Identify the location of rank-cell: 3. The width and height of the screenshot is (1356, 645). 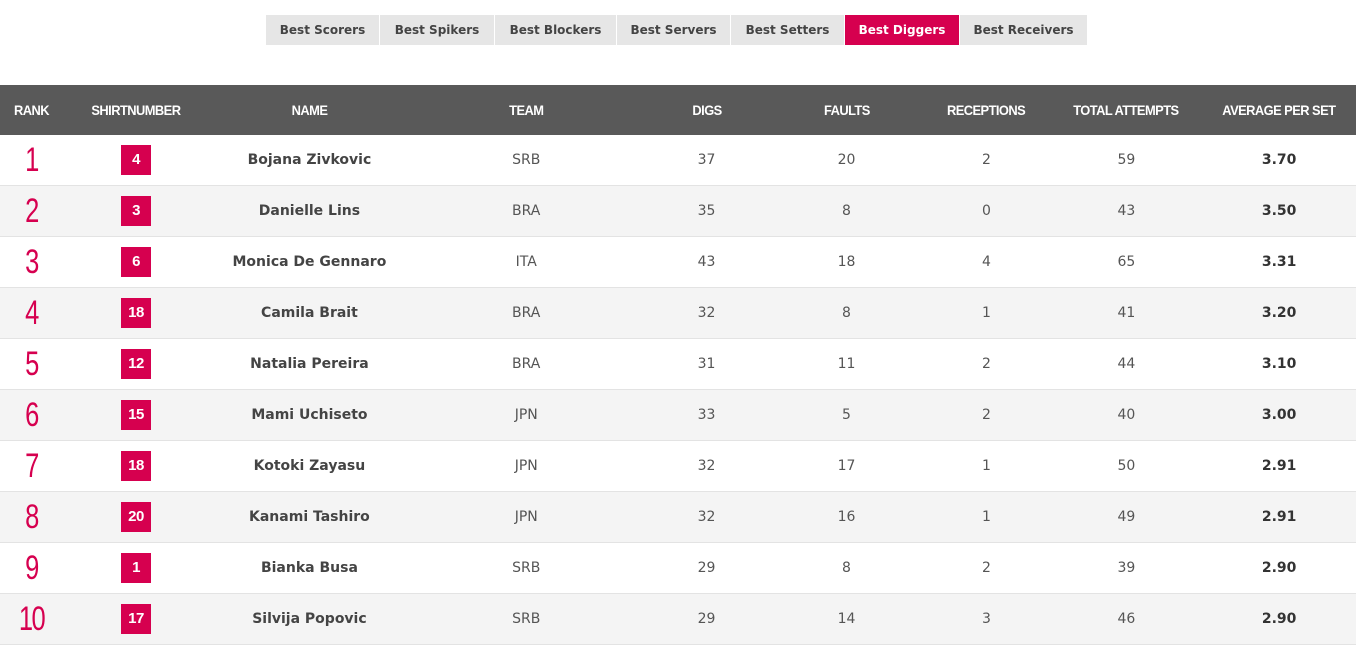
(31, 262).